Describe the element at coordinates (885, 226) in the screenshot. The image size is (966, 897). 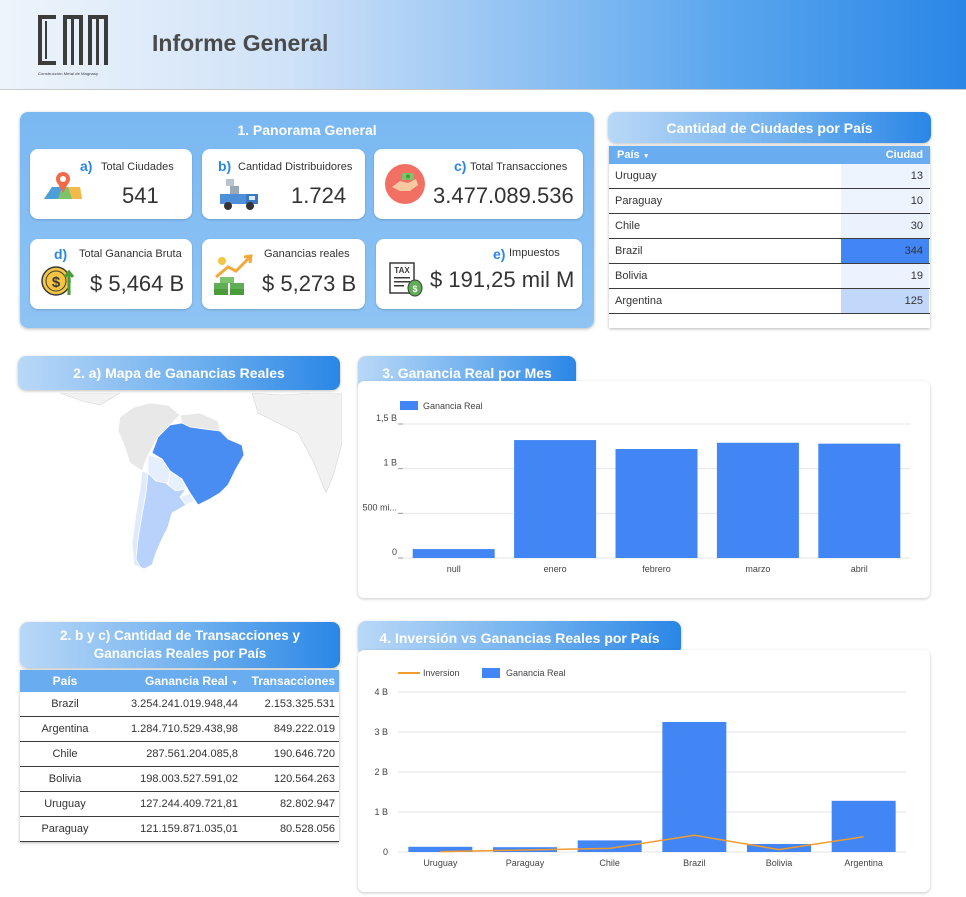
I see `cell-city-count: 30` at that location.